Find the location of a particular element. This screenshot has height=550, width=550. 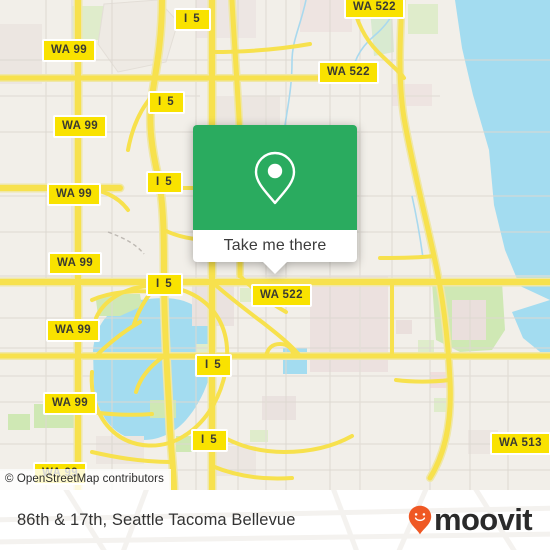

callout-action: Take me there is located at coordinates (275, 246).